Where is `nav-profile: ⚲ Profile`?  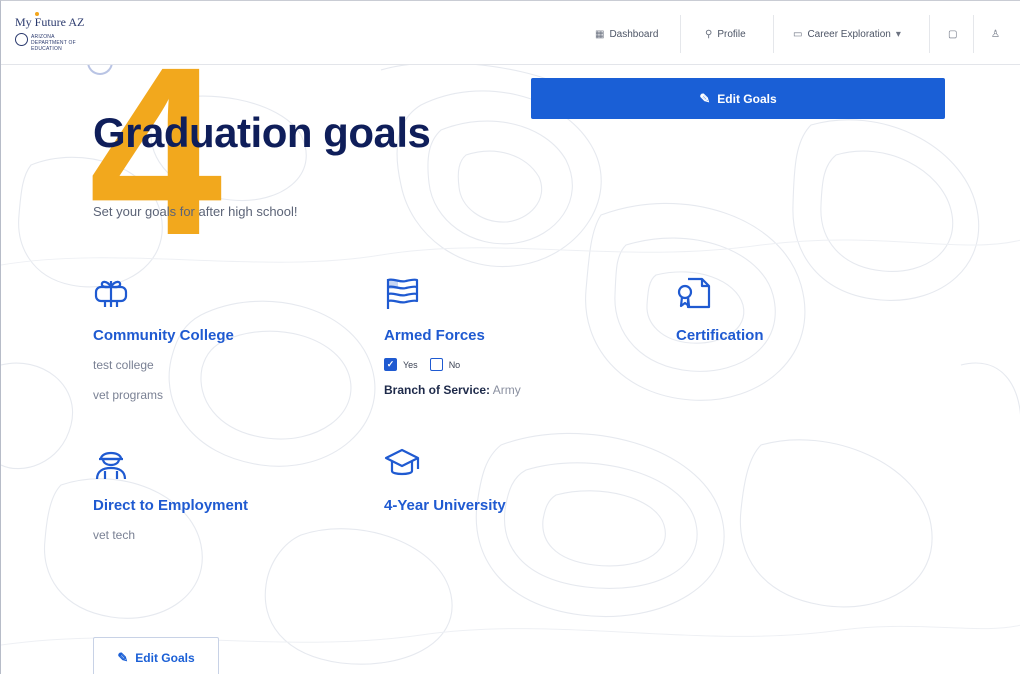 nav-profile: ⚲ Profile is located at coordinates (725, 34).